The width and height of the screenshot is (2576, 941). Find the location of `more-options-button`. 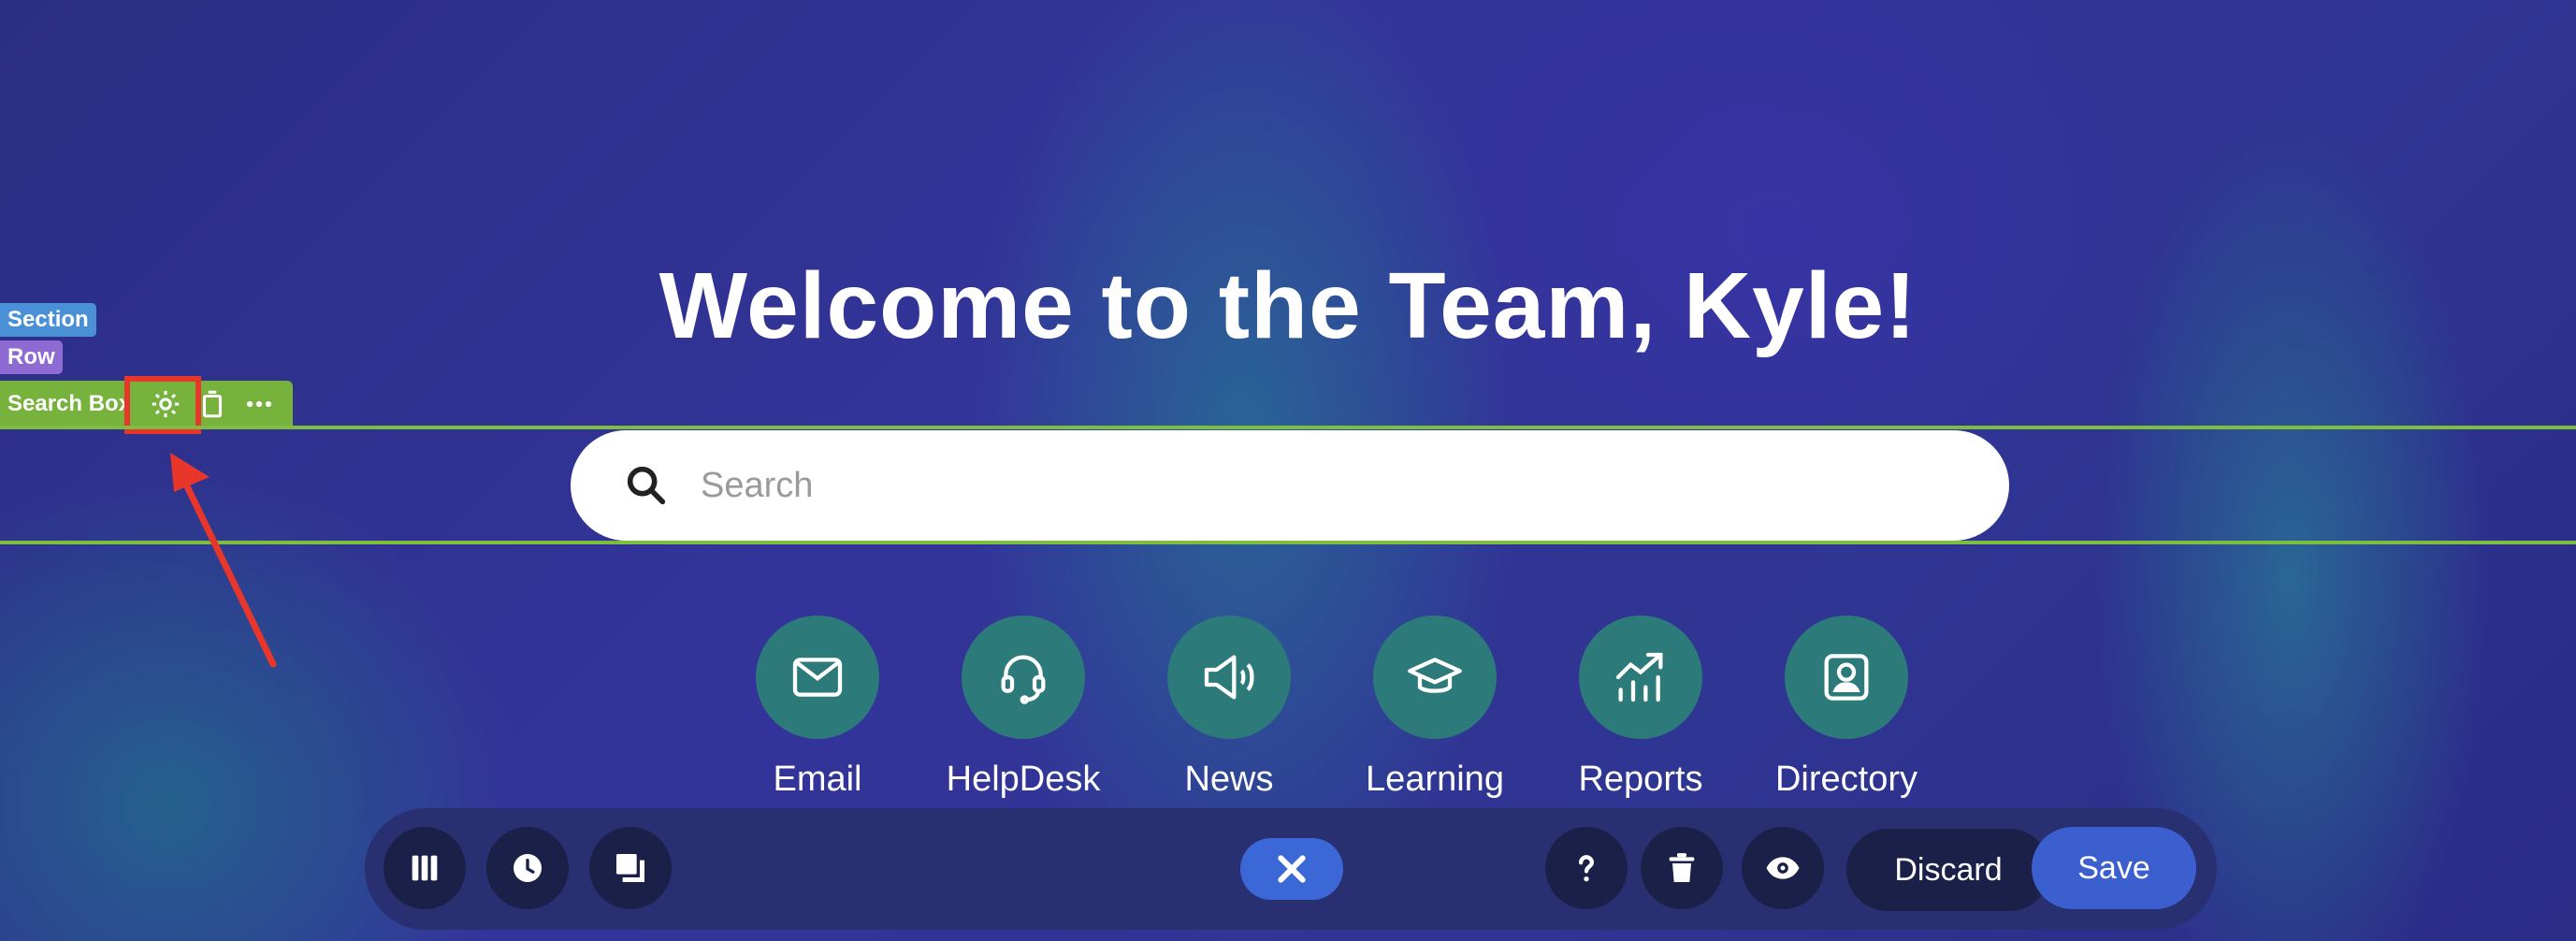

more-options-button is located at coordinates (259, 404).